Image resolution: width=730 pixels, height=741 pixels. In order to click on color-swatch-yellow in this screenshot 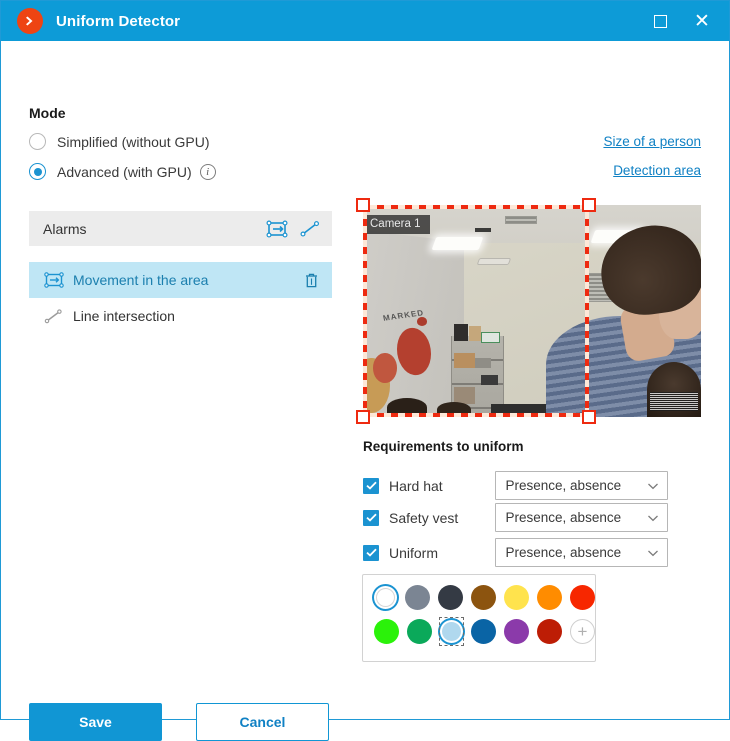, I will do `click(516, 597)`.